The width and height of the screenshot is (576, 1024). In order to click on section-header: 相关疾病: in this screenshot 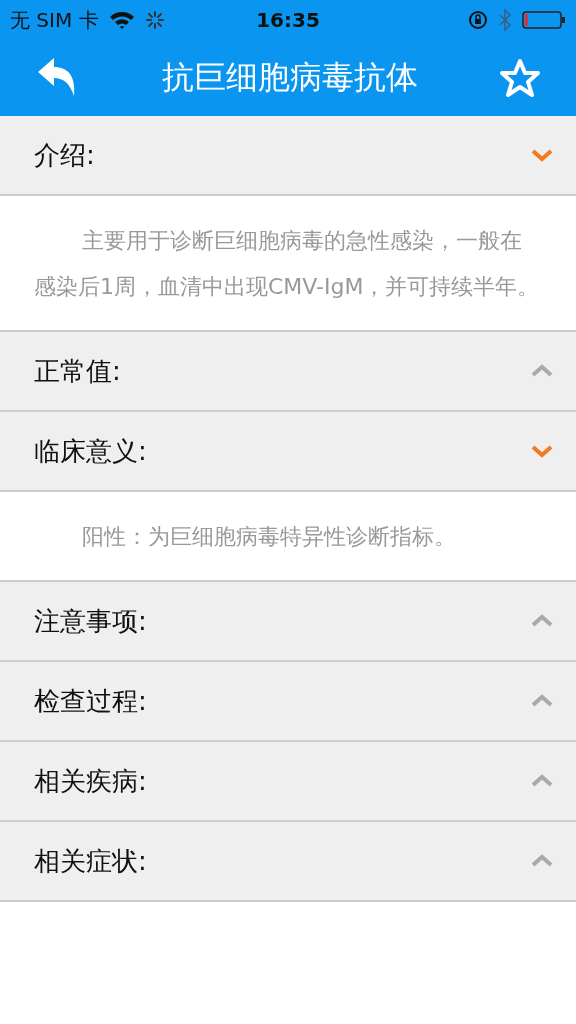, I will do `click(288, 782)`.